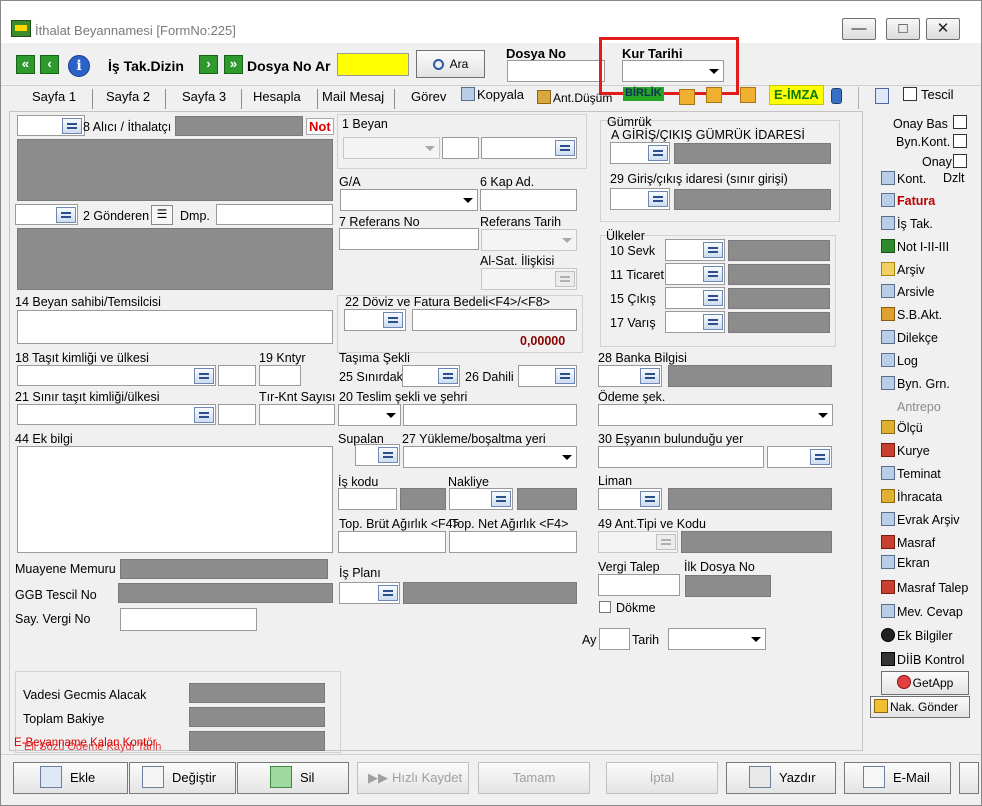  Describe the element at coordinates (903, 178) in the screenshot. I see `kont-button: Kont.` at that location.